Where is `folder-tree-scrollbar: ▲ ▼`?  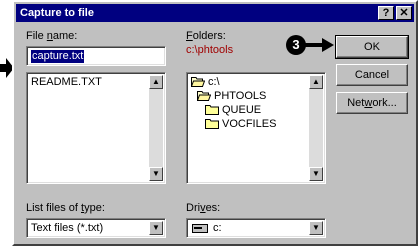
folder-tree-scrollbar: ▲ ▼ is located at coordinates (316, 128).